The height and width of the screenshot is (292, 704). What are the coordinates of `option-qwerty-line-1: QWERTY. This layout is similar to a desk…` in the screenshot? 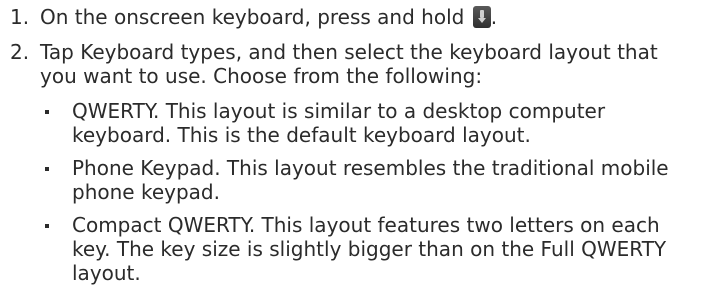 It's located at (338, 111).